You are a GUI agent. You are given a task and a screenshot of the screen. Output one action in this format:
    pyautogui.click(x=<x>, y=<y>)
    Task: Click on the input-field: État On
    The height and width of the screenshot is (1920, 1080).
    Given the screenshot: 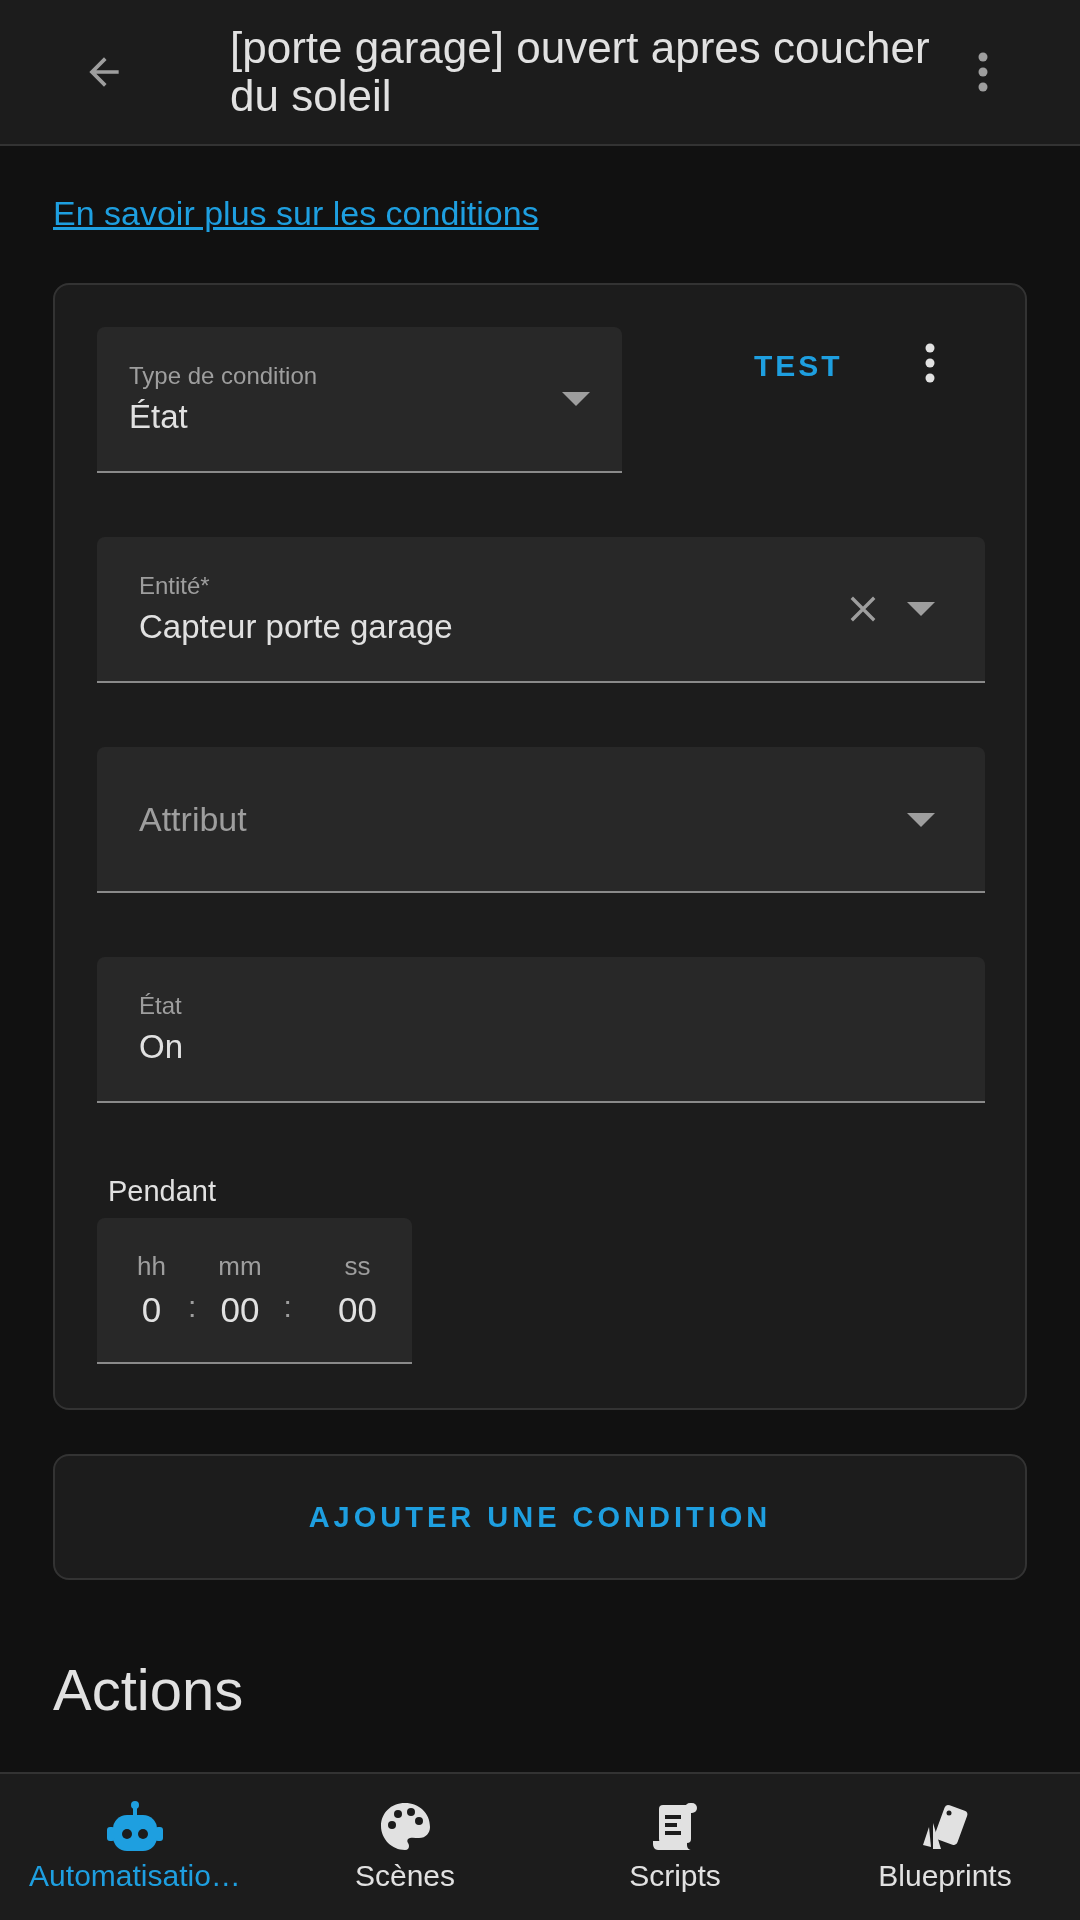 What is the action you would take?
    pyautogui.click(x=541, y=1030)
    